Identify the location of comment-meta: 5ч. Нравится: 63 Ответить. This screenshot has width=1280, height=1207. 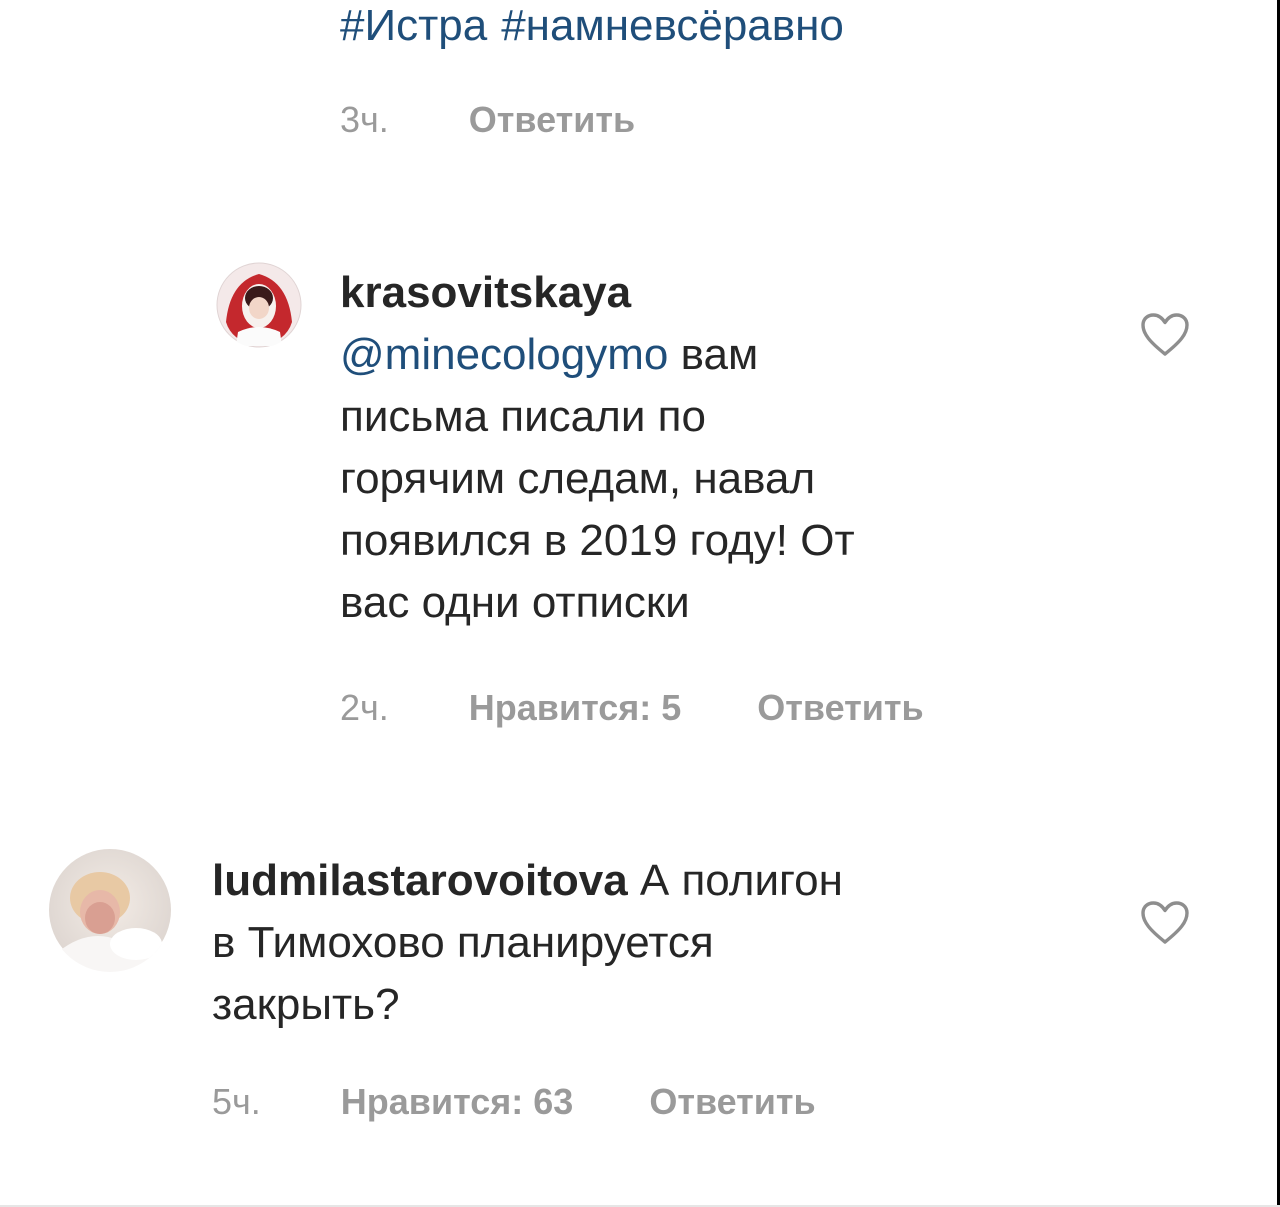
(514, 1102).